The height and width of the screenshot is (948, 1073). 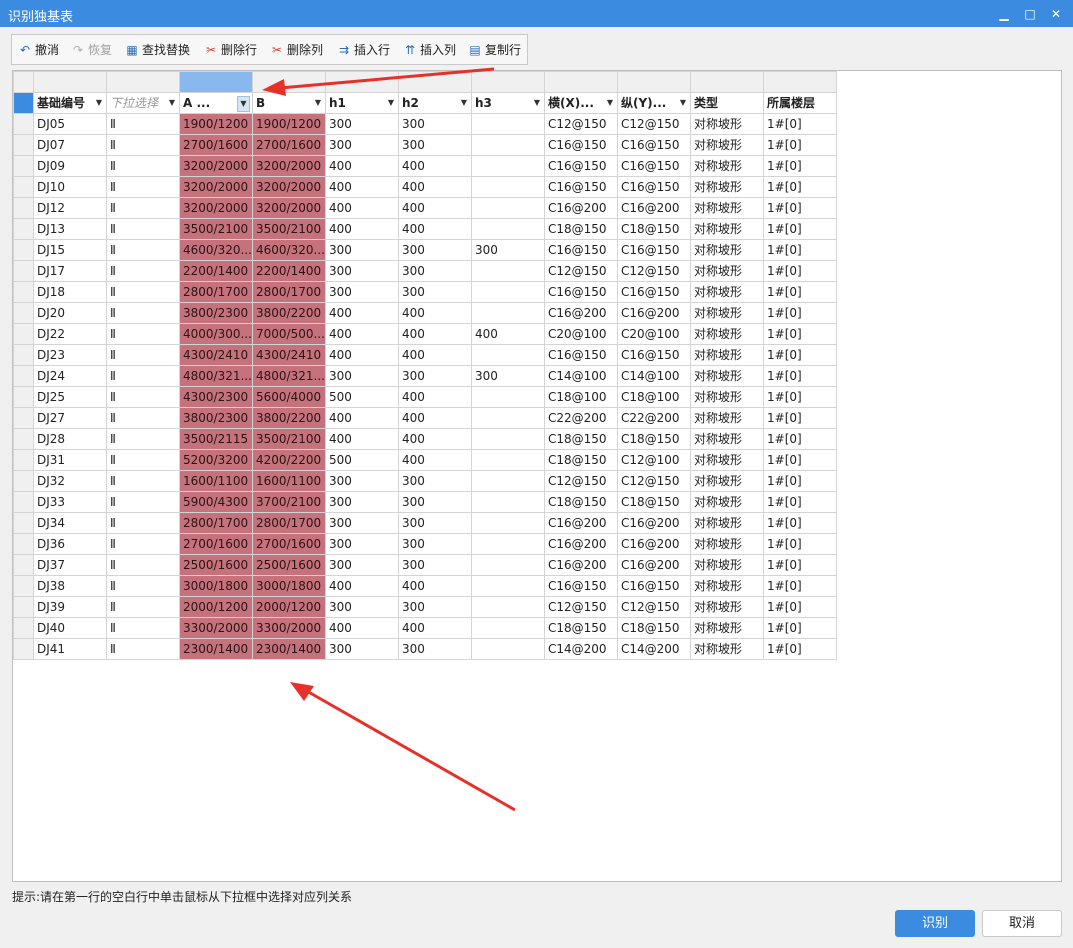 What do you see at coordinates (38, 50) in the screenshot?
I see `undo-button: ↶ 撤消` at bounding box center [38, 50].